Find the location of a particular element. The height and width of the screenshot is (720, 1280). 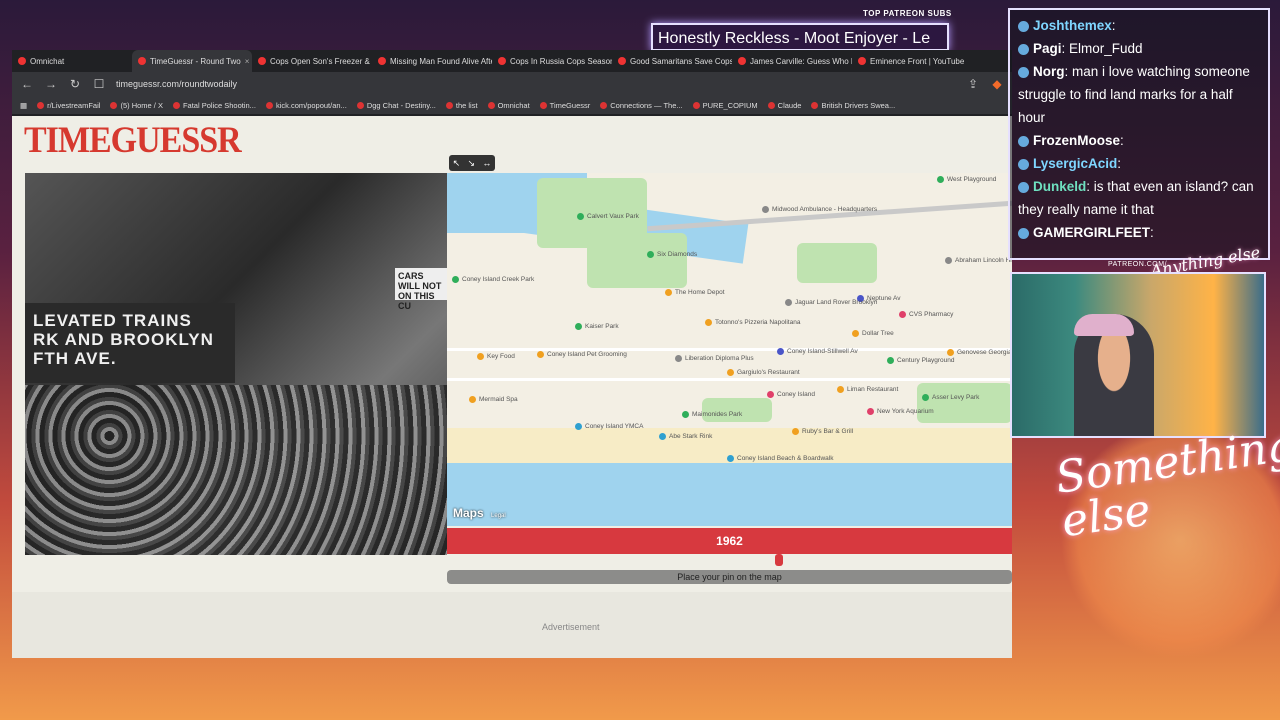

map-poi: Gargiulo's Restaurant is located at coordinates (763, 372).